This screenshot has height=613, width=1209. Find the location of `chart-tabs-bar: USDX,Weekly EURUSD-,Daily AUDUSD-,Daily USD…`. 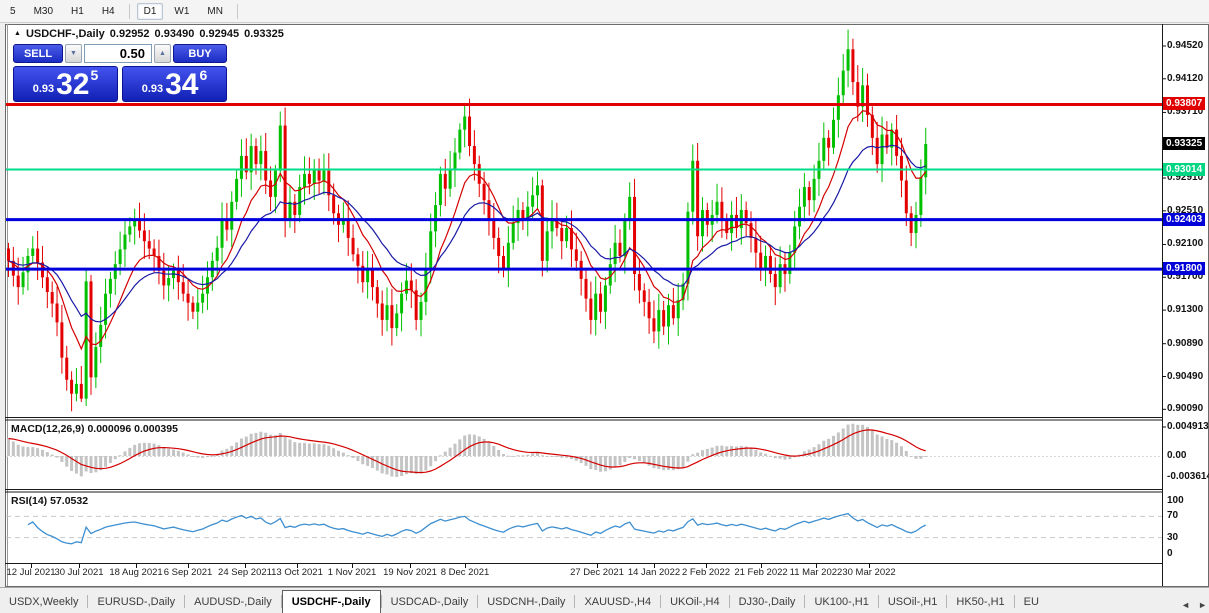

chart-tabs-bar: USDX,Weekly EURUSD-,Daily AUDUSD-,Daily USD… is located at coordinates (604, 600).